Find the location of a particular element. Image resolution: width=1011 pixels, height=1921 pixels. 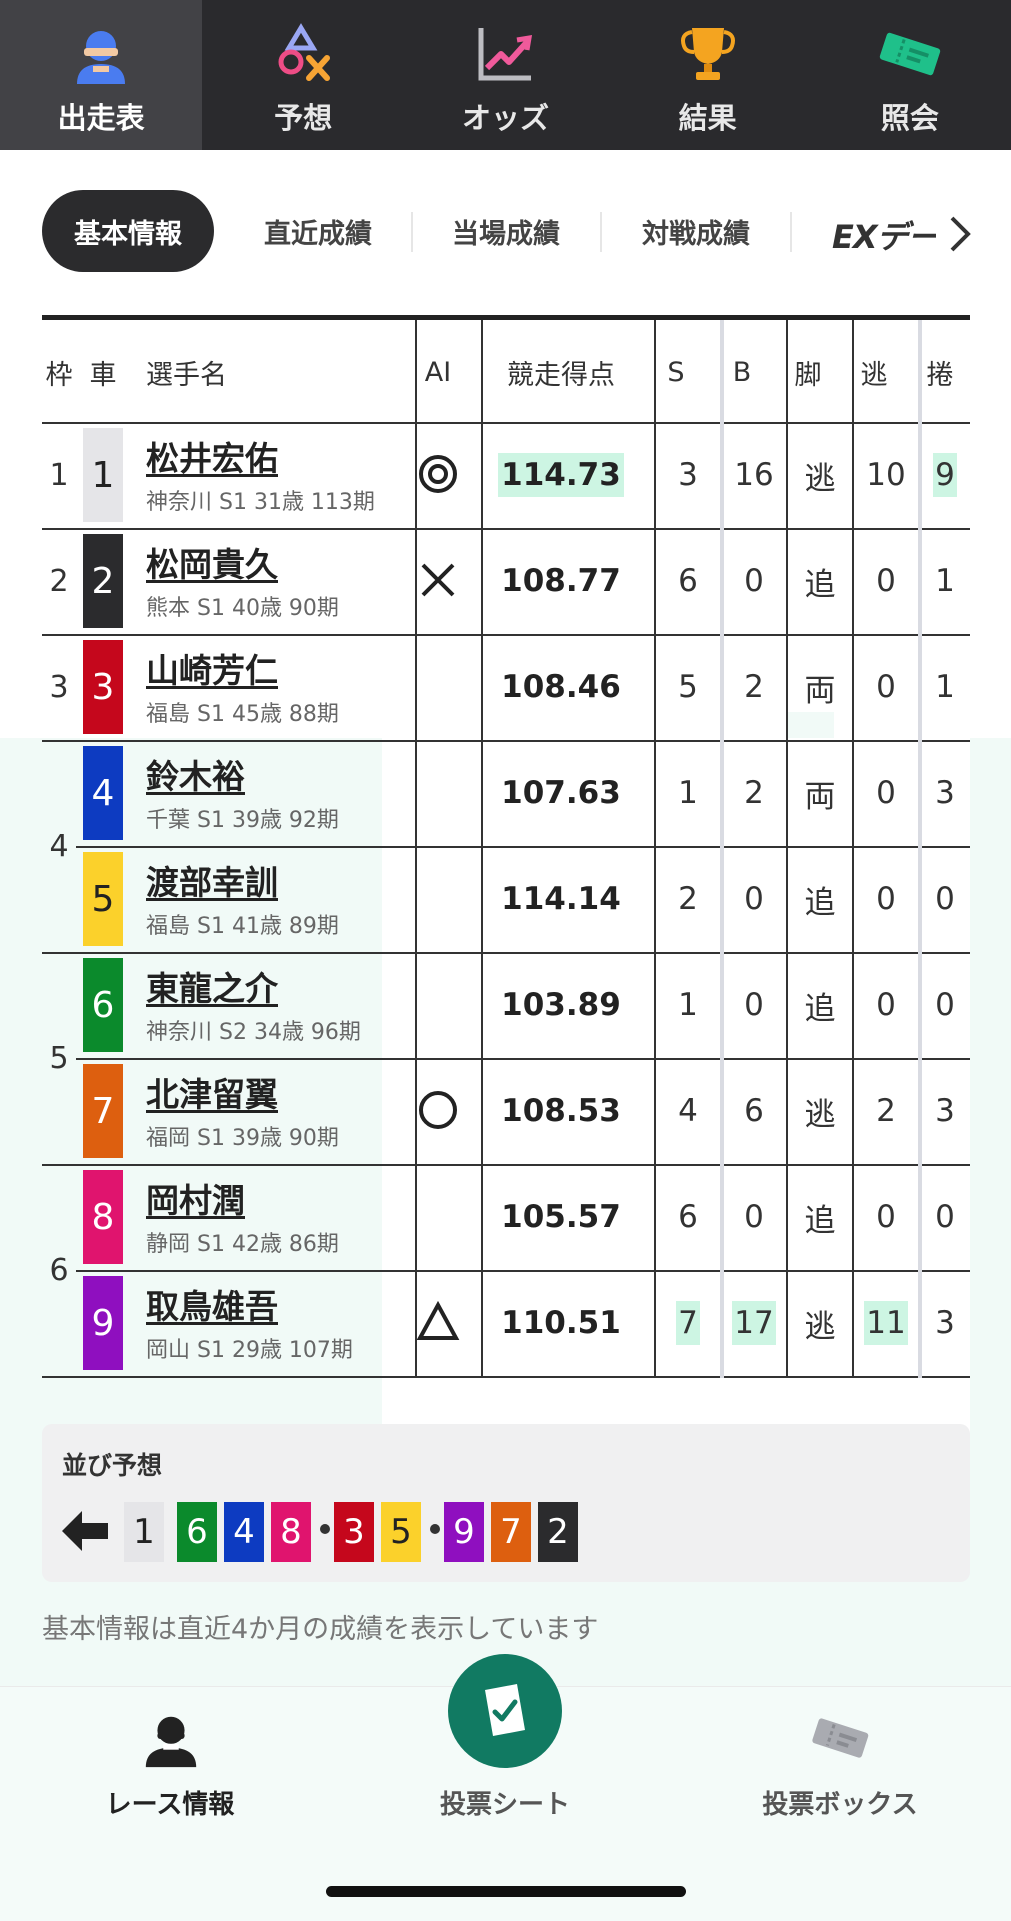

rider-meta: 福岡 S1 39歳 90期 is located at coordinates (242, 1138).